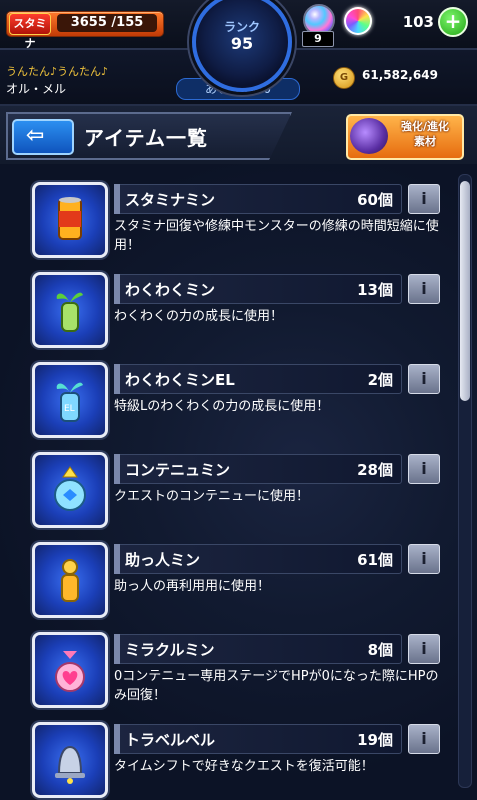  I want to click on item-name: わくわくミン, so click(170, 290).